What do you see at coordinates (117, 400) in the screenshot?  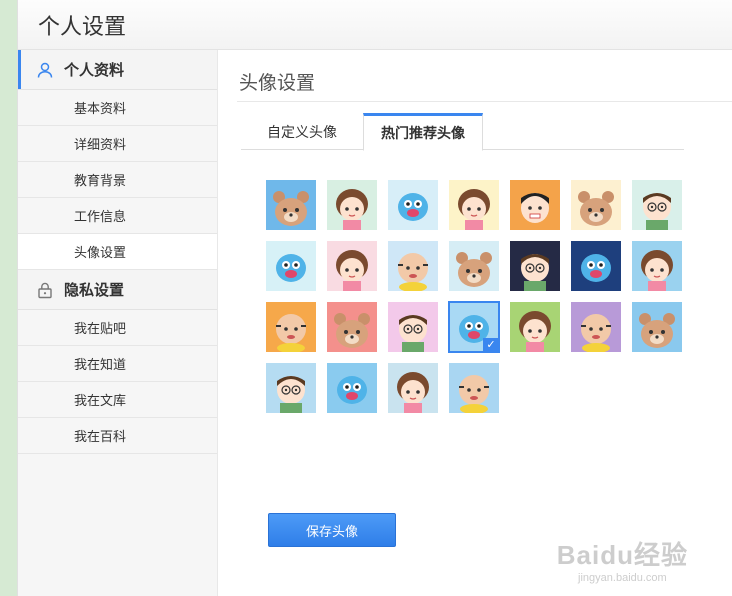 I see `sidebar-item-wenku: 我在文库` at bounding box center [117, 400].